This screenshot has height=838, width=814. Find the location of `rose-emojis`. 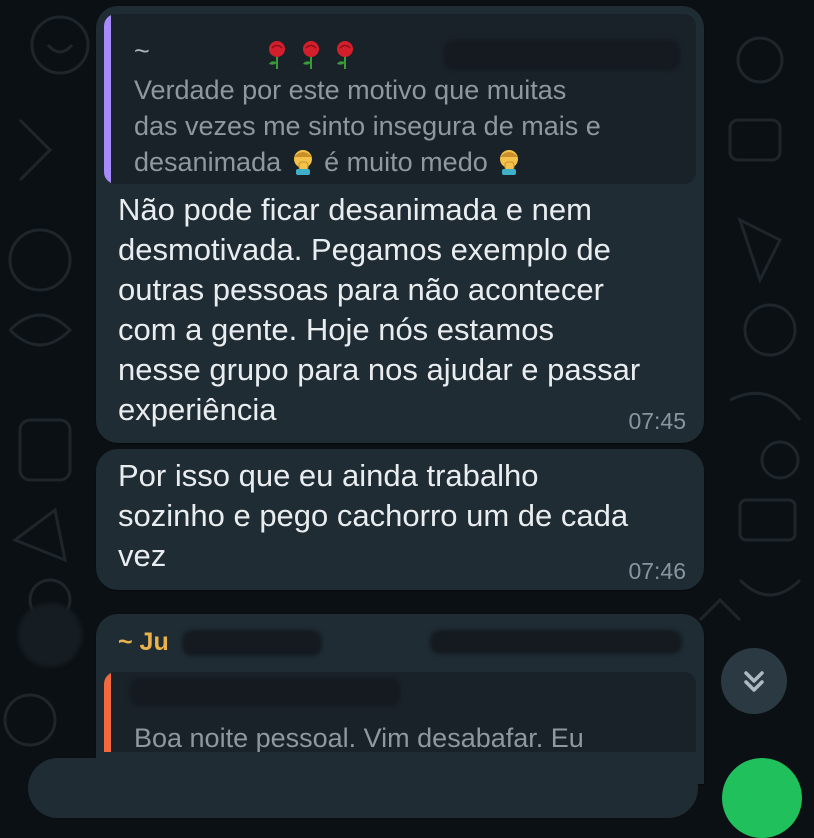

rose-emojis is located at coordinates (311, 55).